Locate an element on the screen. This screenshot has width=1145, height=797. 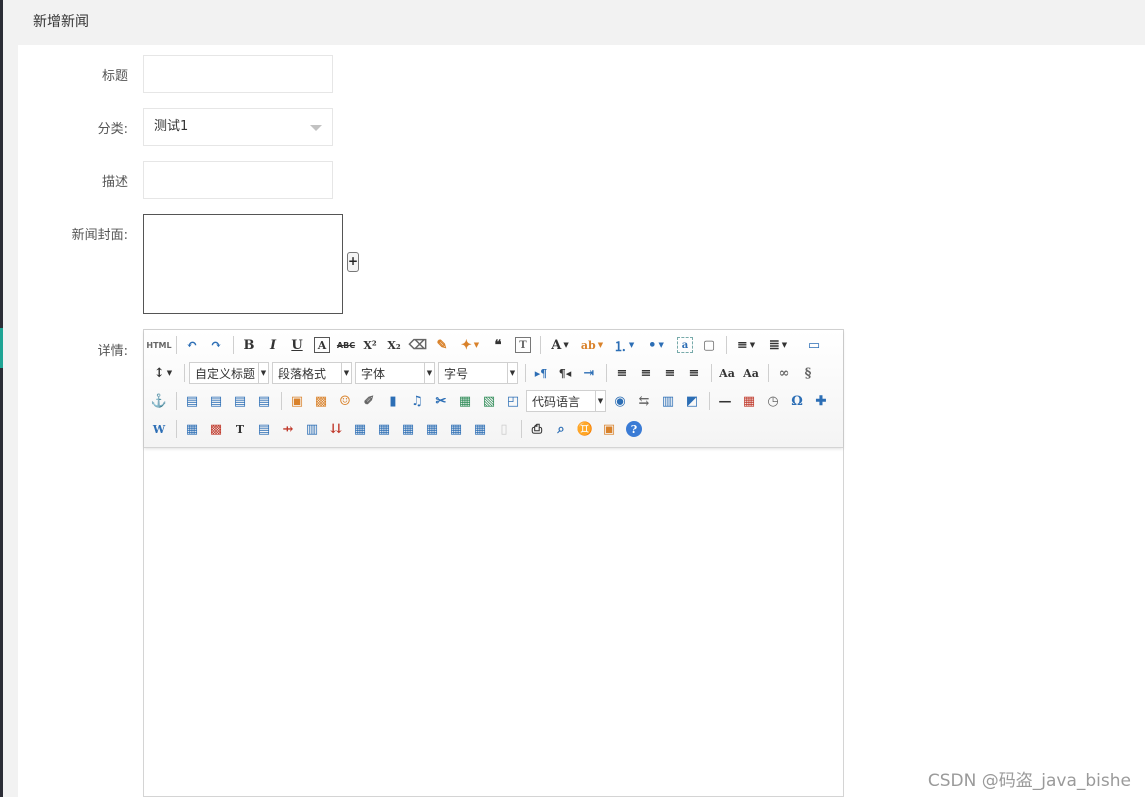
split-rows-icon: ▦ is located at coordinates (456, 429).